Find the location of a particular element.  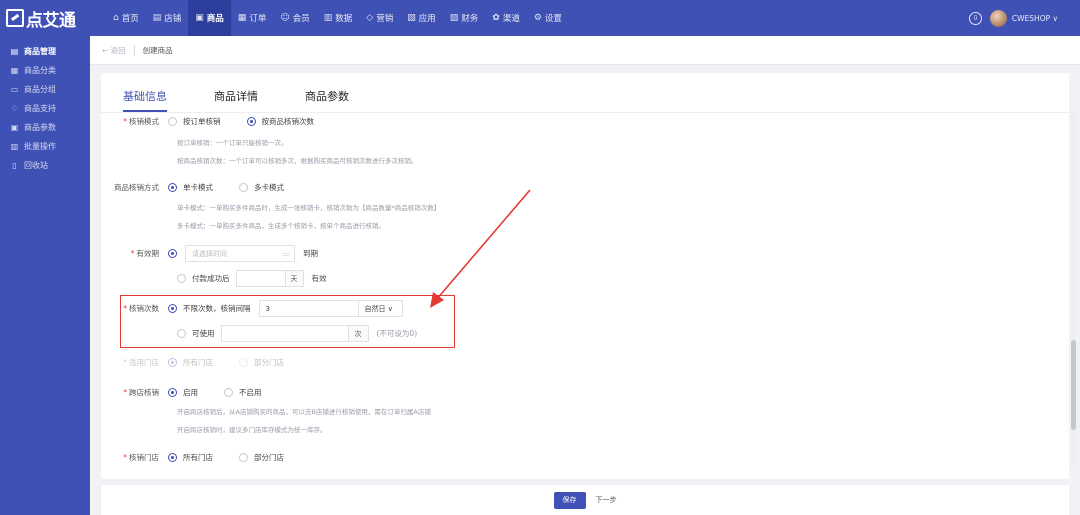

tab-2: 商品参数 is located at coordinates (327, 100).